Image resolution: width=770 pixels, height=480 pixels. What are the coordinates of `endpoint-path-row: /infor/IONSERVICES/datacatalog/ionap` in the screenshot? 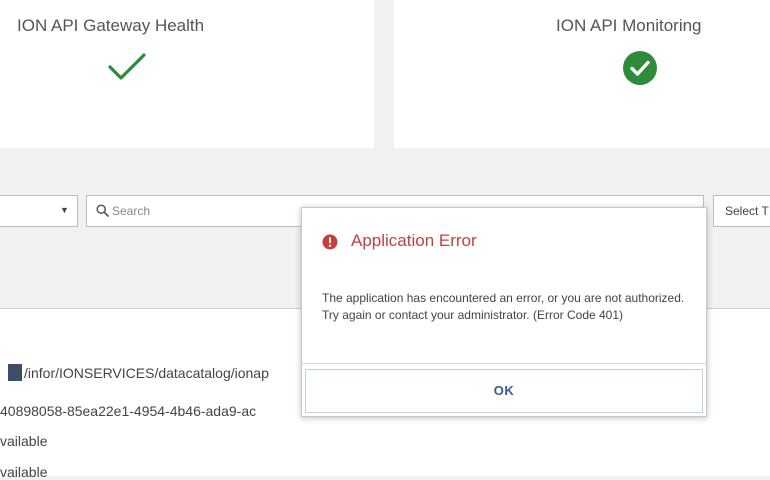 It's located at (138, 372).